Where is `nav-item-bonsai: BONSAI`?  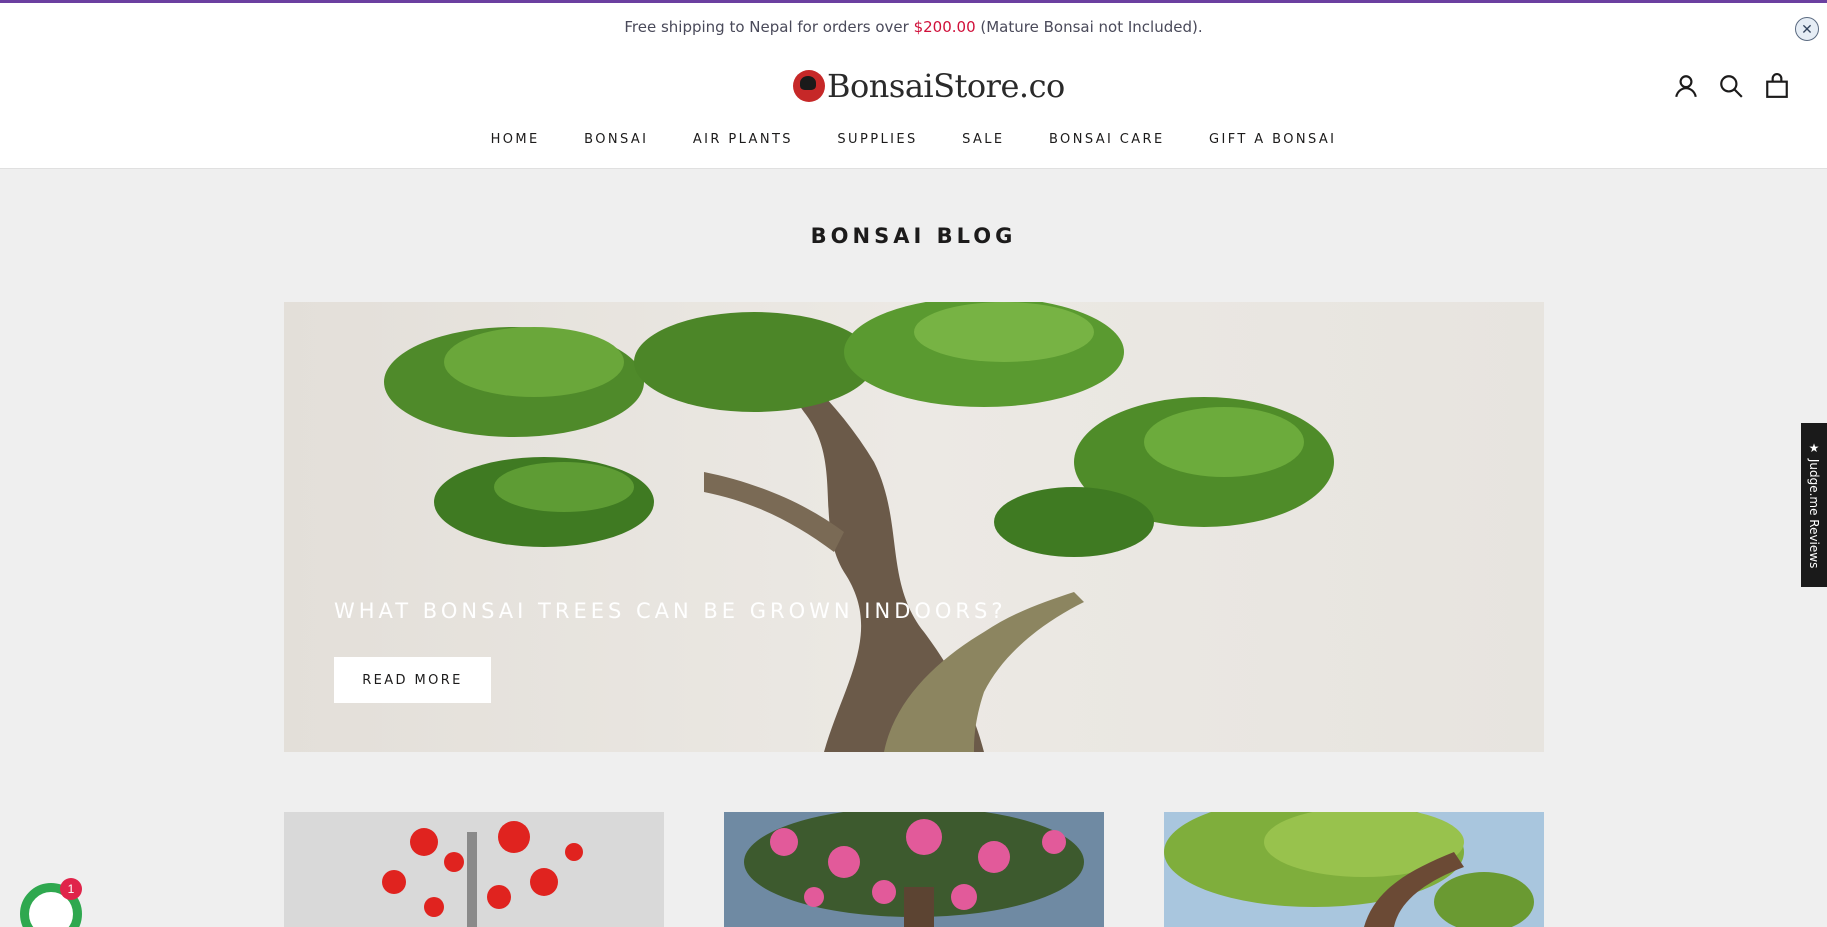
nav-item-bonsai: BONSAI is located at coordinates (616, 139).